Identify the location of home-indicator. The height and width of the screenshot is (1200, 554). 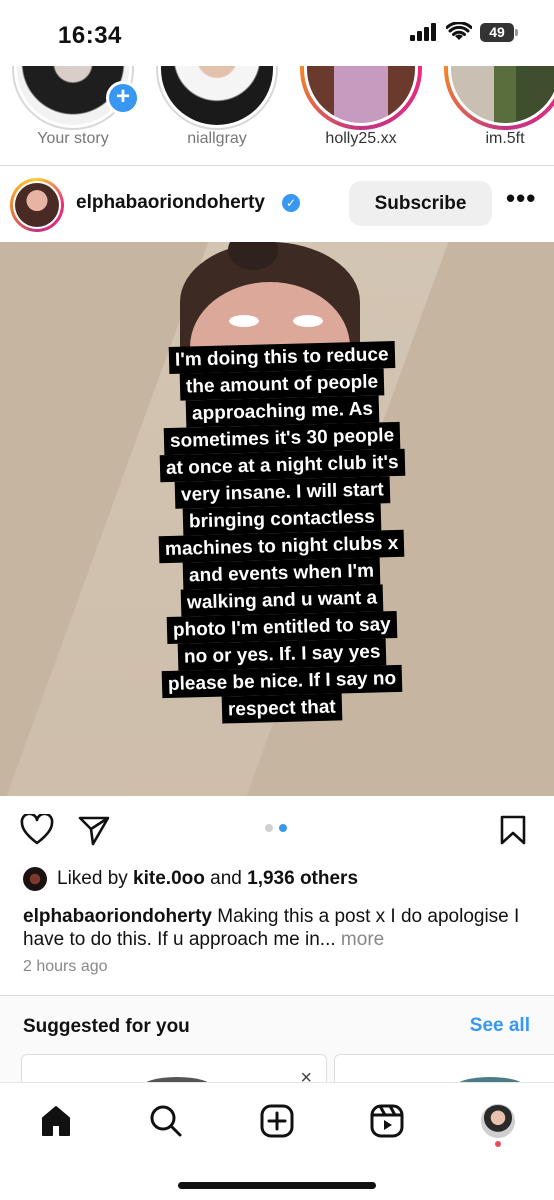
(277, 1185).